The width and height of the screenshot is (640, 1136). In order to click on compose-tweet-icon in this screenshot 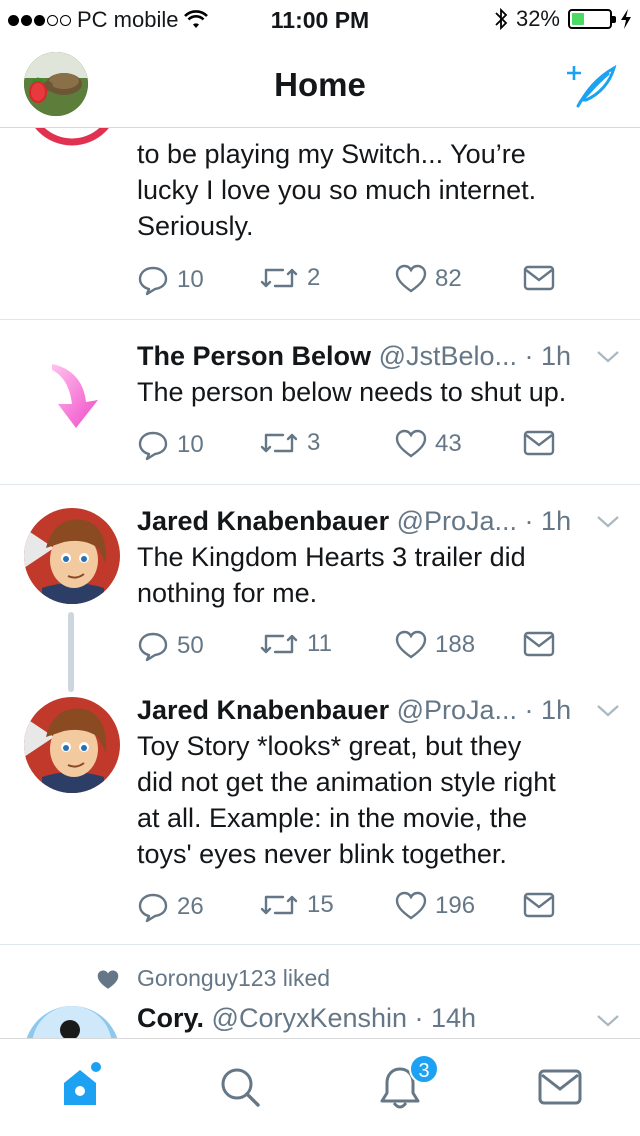, I will do `click(591, 85)`.